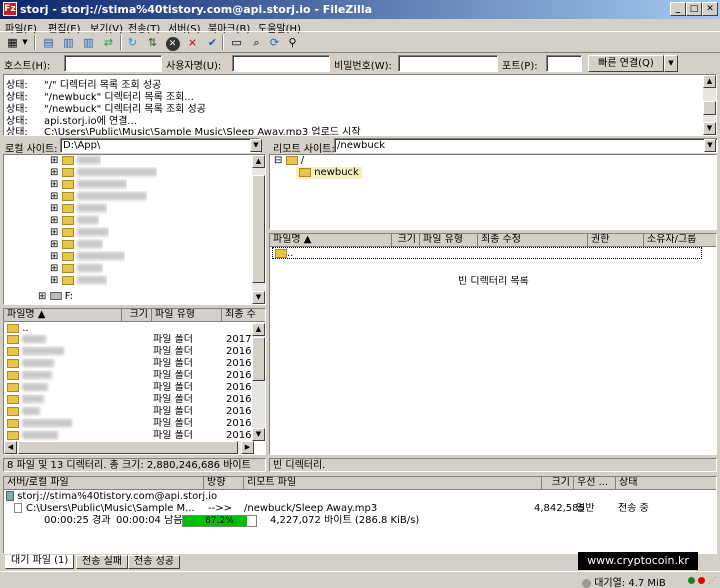 Image resolution: width=720 pixels, height=588 pixels. I want to click on remote-site-label: 리모트 사이트:, so click(304, 149).